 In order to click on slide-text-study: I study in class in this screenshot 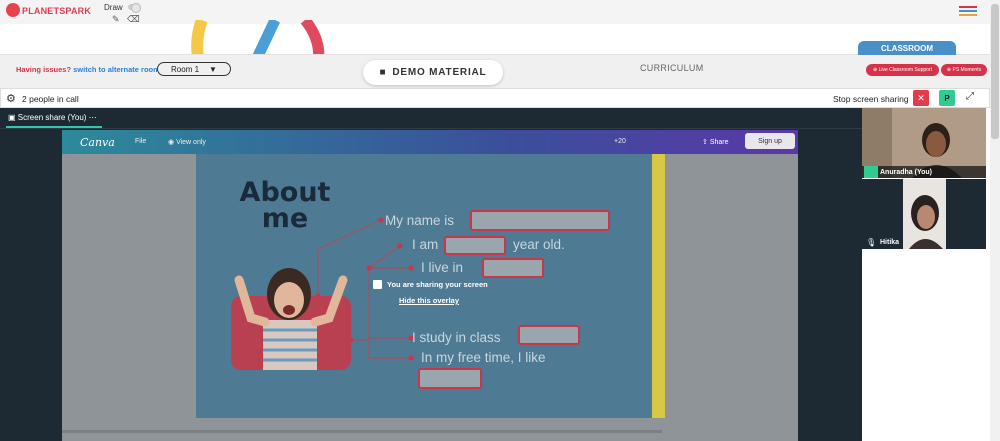, I will do `click(456, 337)`.